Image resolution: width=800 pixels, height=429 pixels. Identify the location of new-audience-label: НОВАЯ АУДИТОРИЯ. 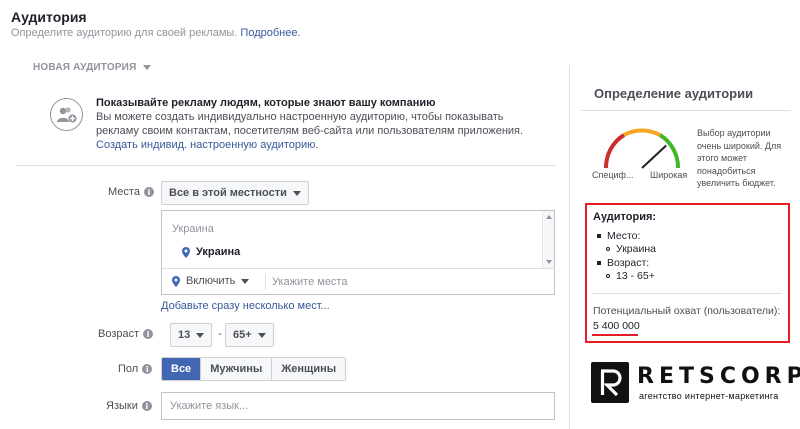
(85, 67).